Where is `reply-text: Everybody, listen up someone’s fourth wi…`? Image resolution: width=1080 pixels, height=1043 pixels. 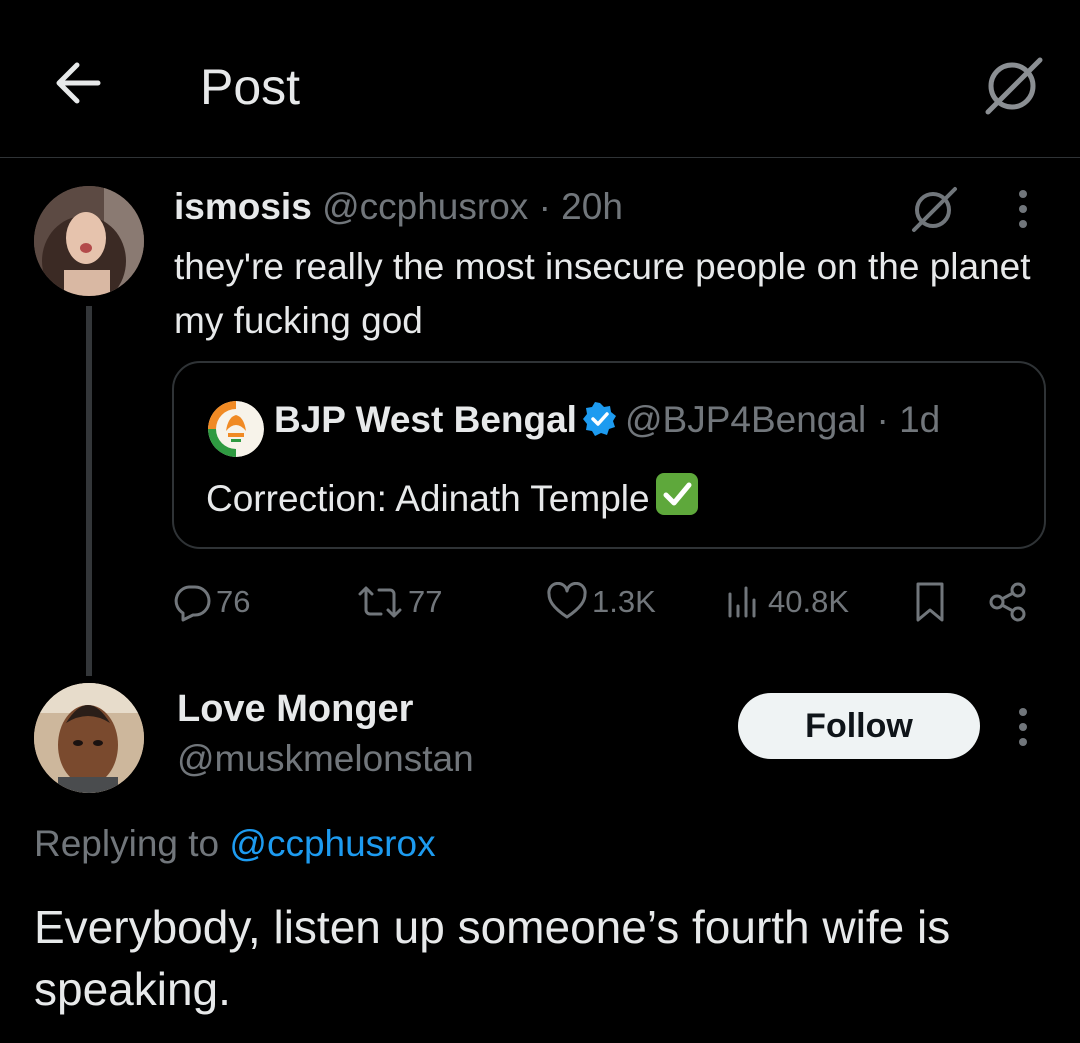 reply-text: Everybody, listen up someone’s fourth wi… is located at coordinates (492, 958).